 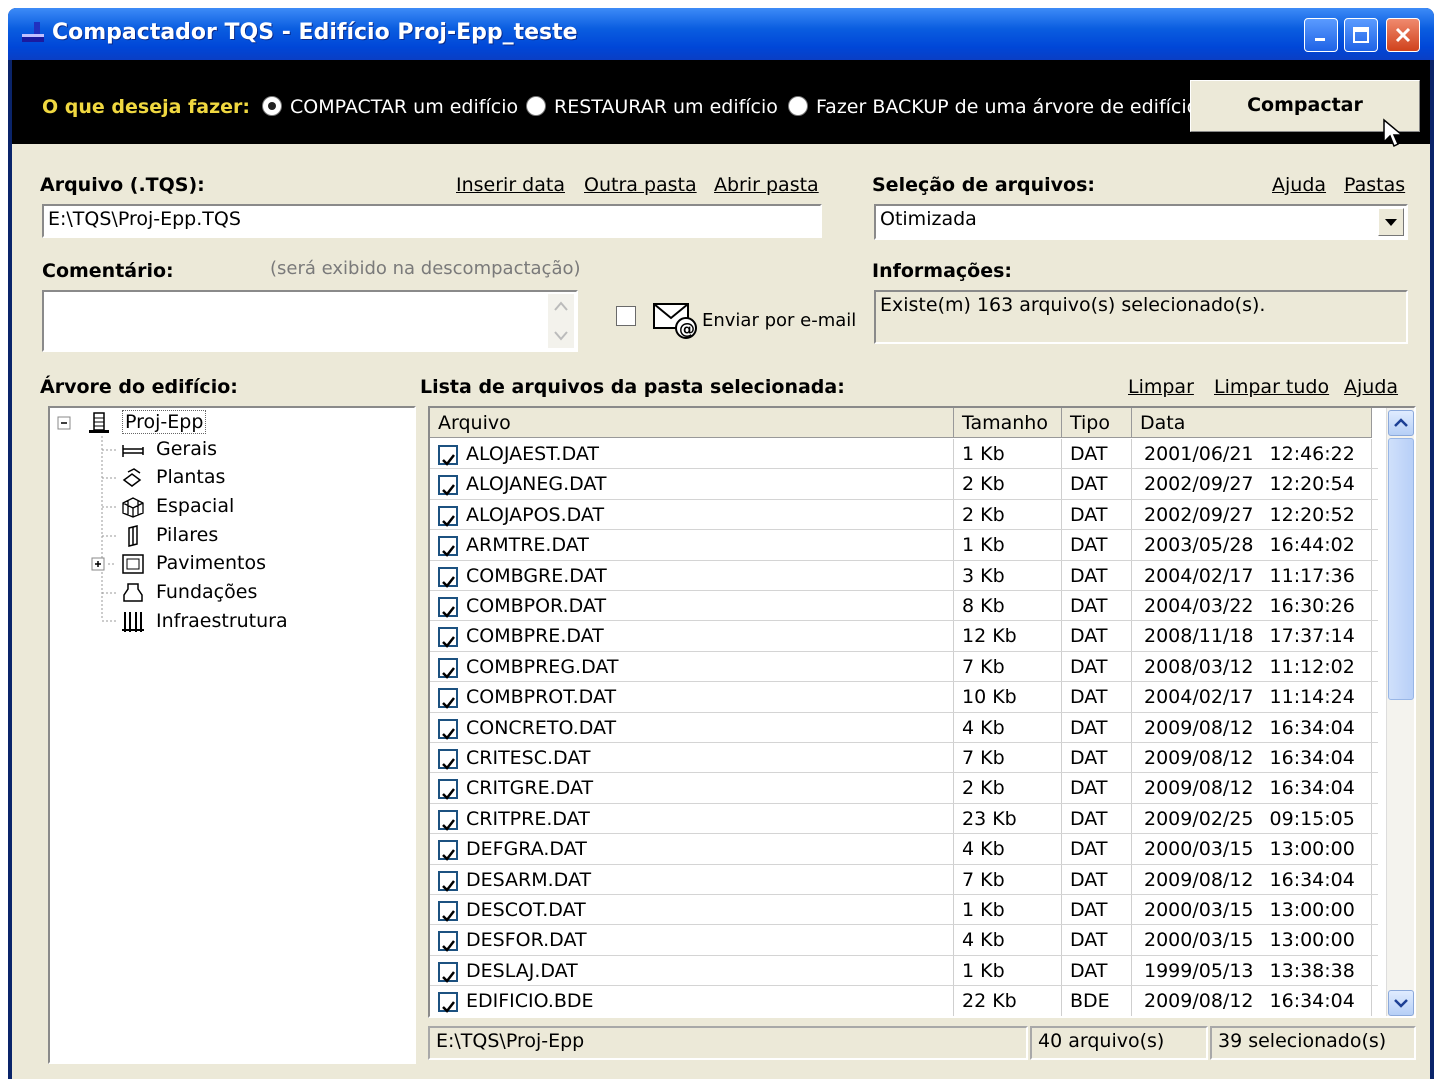 What do you see at coordinates (640, 185) in the screenshot?
I see `outra-pasta-link: Outra pasta` at bounding box center [640, 185].